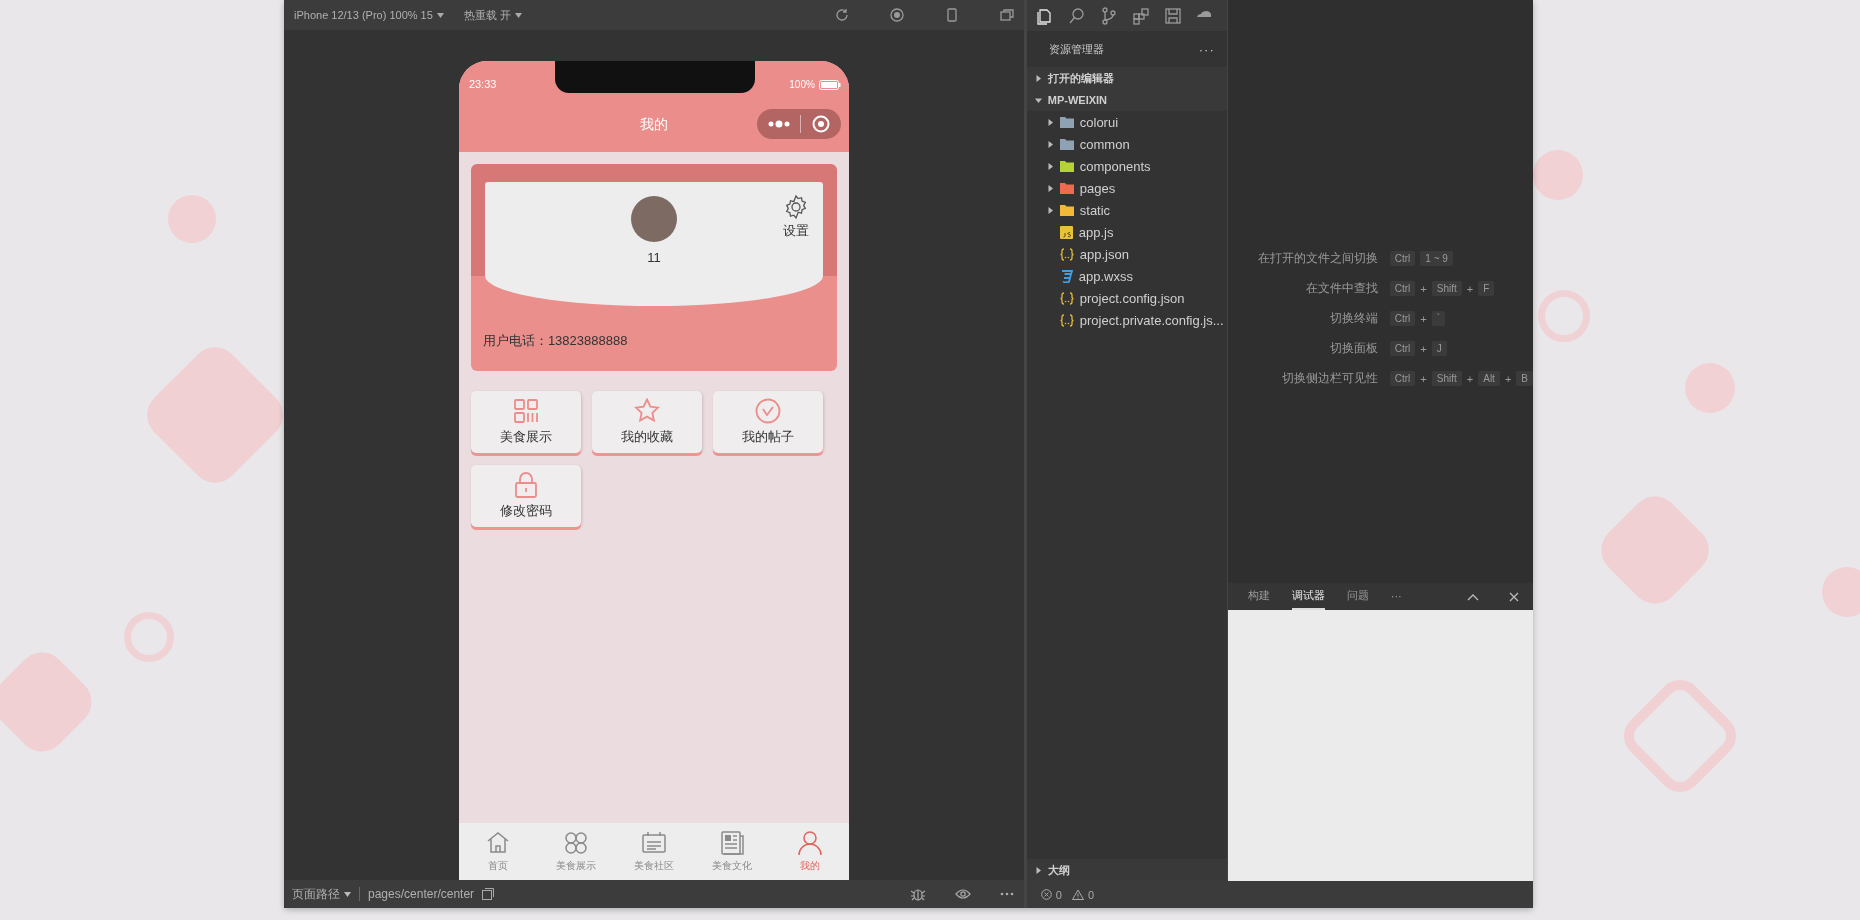 This screenshot has width=1860, height=920. What do you see at coordinates (1126, 122) in the screenshot?
I see `file-tree-item: colorui` at bounding box center [1126, 122].